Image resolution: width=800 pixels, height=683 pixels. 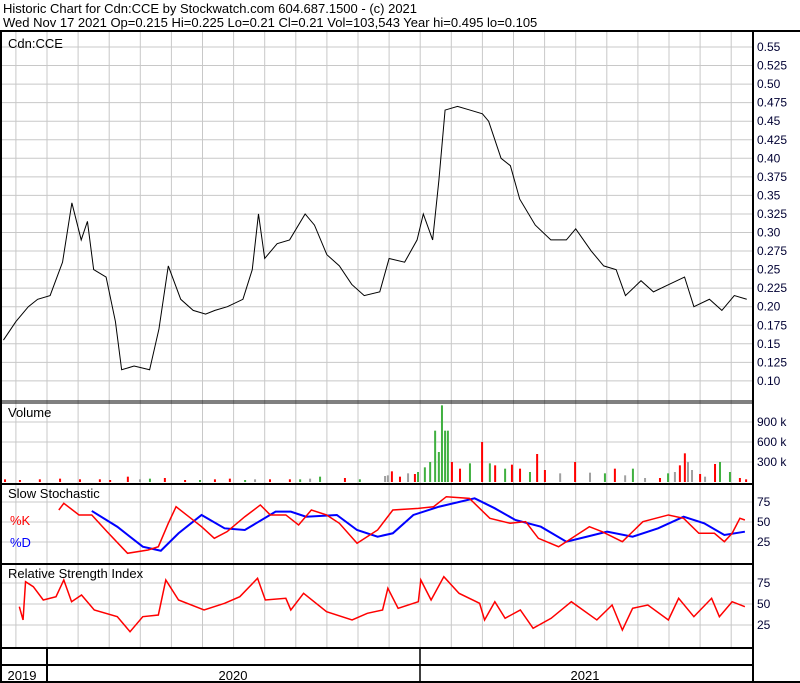 What do you see at coordinates (418, 524) in the screenshot?
I see `stochastic-d-line` at bounding box center [418, 524].